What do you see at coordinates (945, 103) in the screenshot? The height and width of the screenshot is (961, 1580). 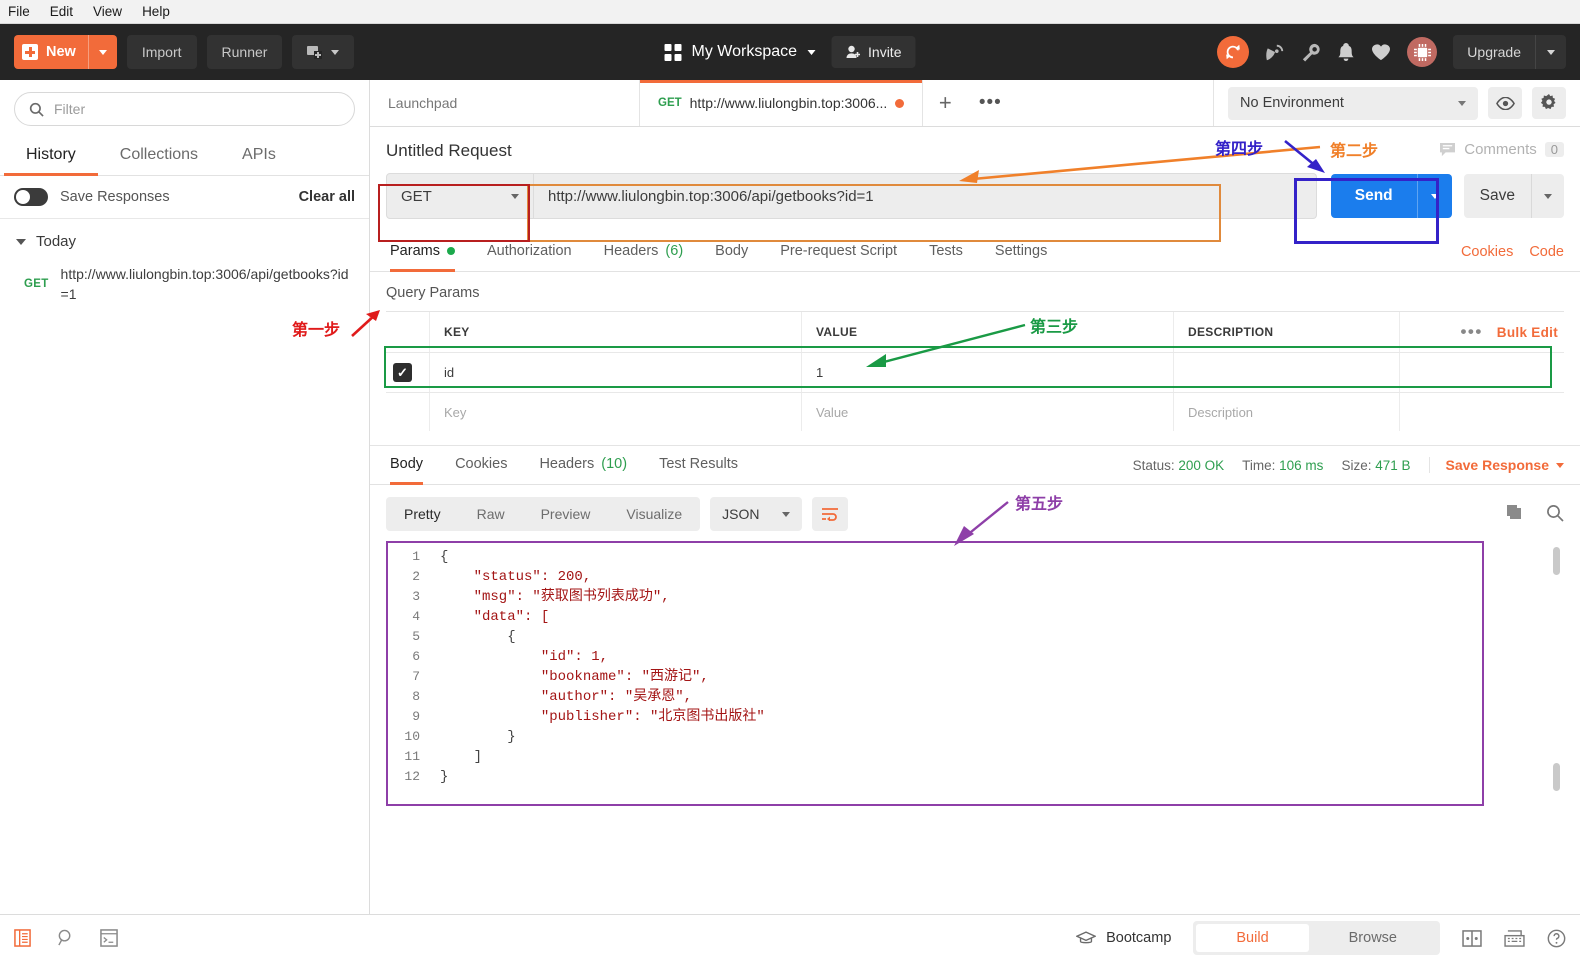 I see `new-tab-button: +` at bounding box center [945, 103].